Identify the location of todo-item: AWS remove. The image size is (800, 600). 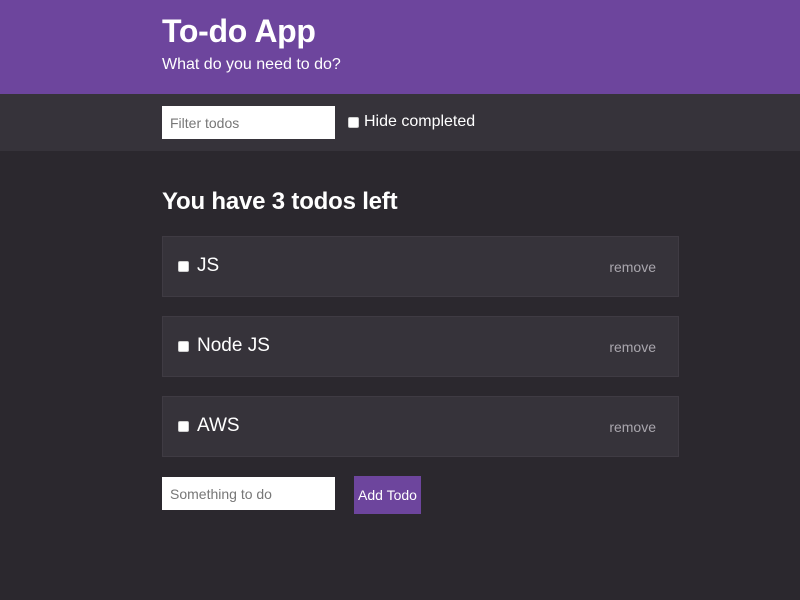
(420, 426).